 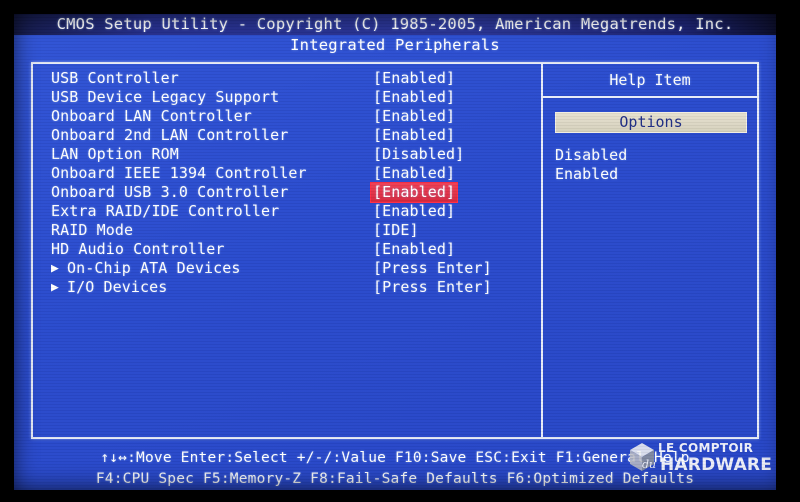 What do you see at coordinates (655, 165) in the screenshot?
I see `options-value-list: Disabled Enabled` at bounding box center [655, 165].